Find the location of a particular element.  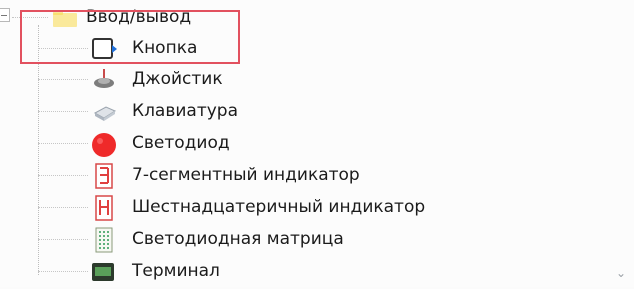

folder-icon is located at coordinates (65, 18).